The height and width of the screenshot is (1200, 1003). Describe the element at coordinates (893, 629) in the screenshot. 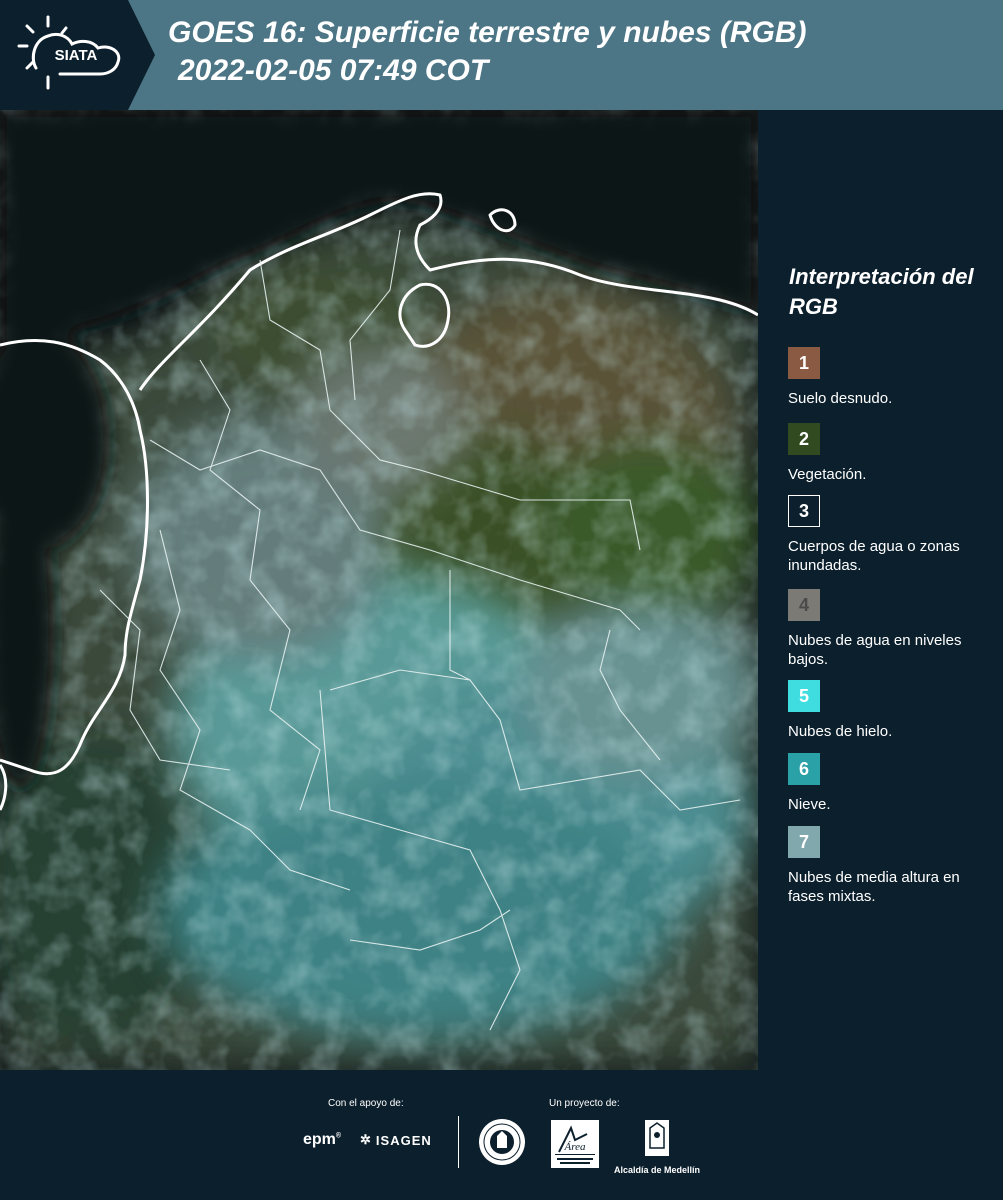

I see `legend-item-4: 4 Nubes de agua en niveles bajos.` at that location.